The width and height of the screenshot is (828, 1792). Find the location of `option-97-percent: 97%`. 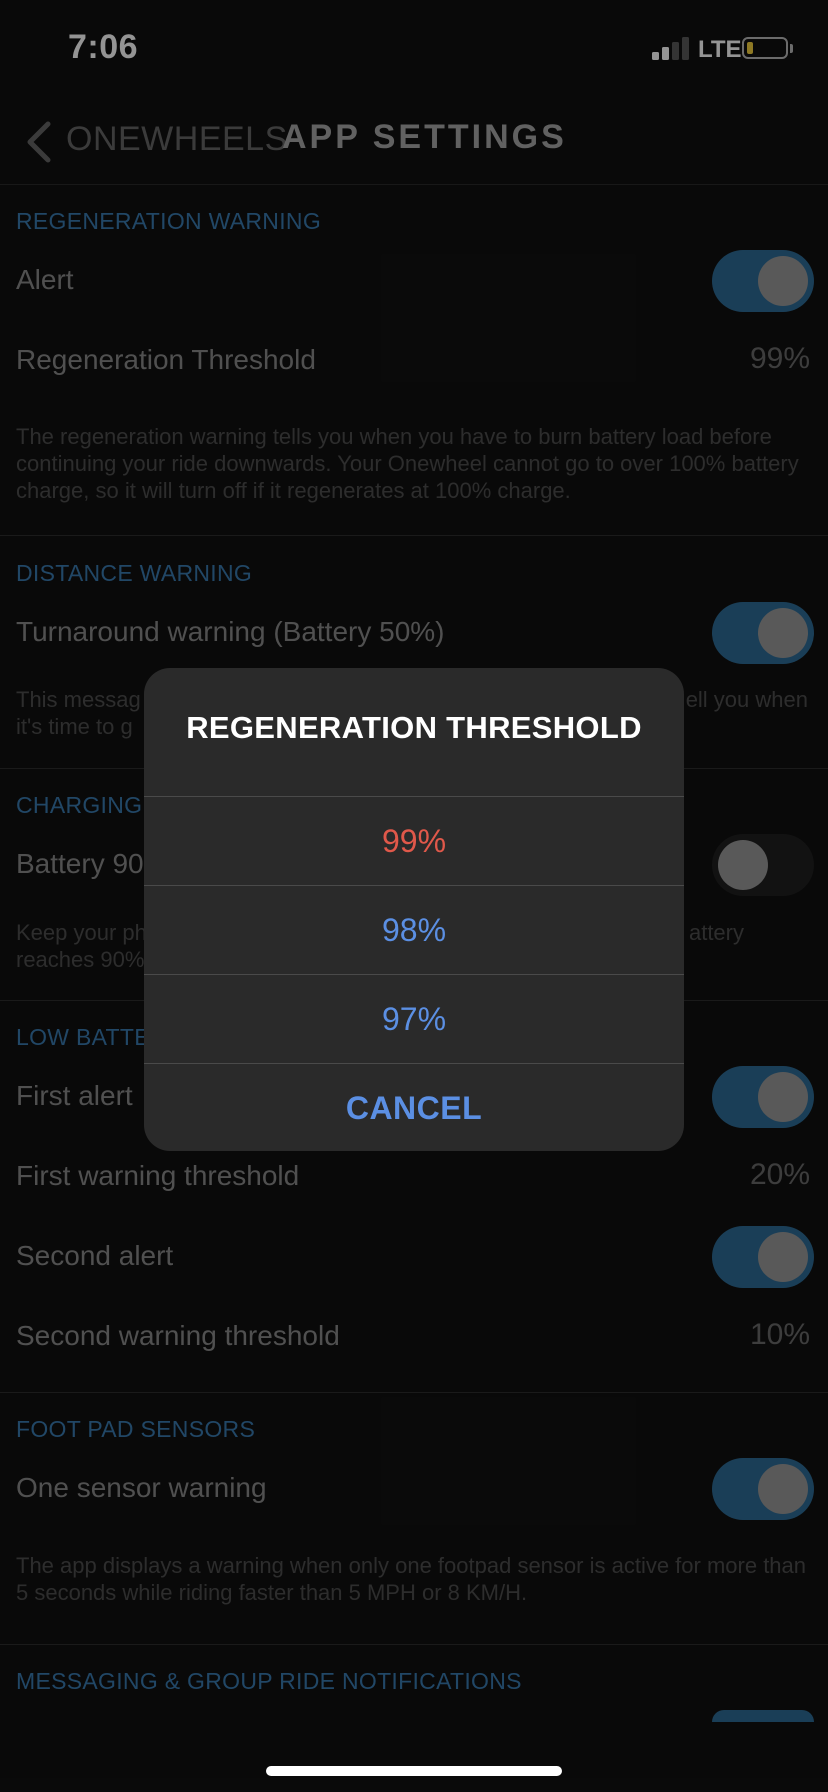

option-97-percent: 97% is located at coordinates (414, 1018).